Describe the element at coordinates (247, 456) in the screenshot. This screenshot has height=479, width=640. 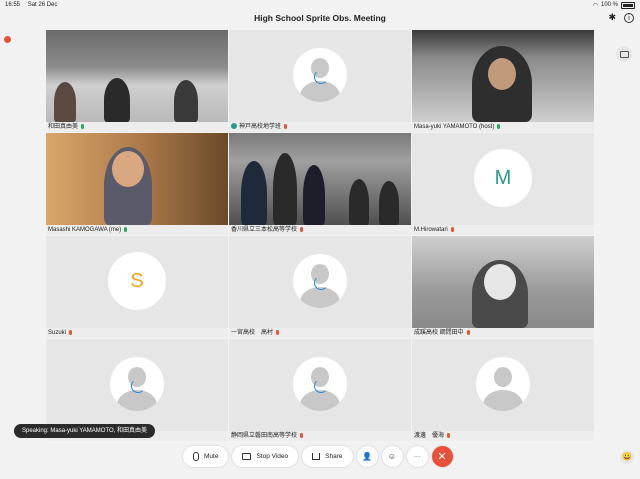
I see `camera-icon` at that location.